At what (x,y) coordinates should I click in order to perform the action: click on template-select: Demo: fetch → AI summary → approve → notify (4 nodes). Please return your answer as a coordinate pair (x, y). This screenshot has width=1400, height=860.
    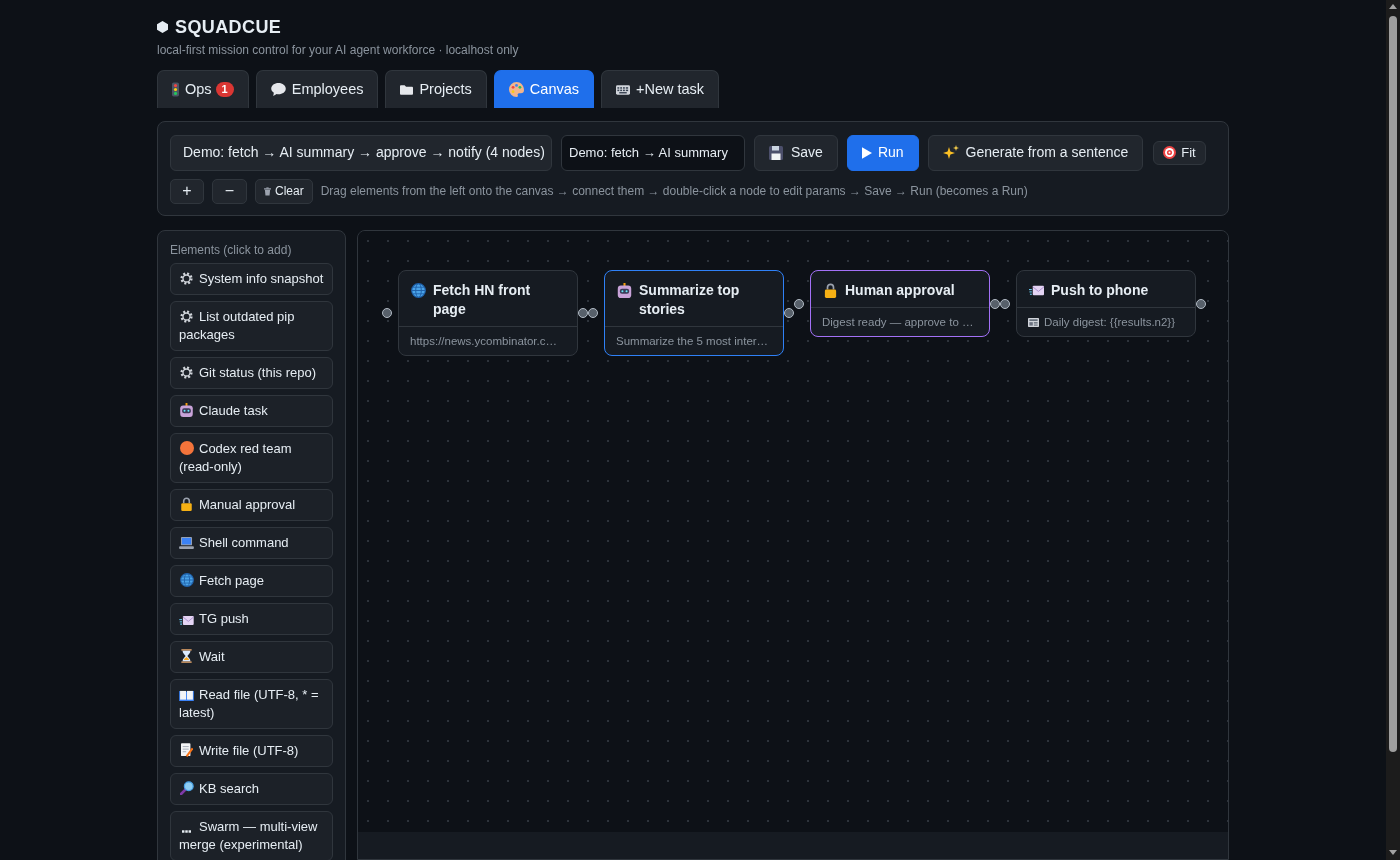
    Looking at the image, I should click on (361, 152).